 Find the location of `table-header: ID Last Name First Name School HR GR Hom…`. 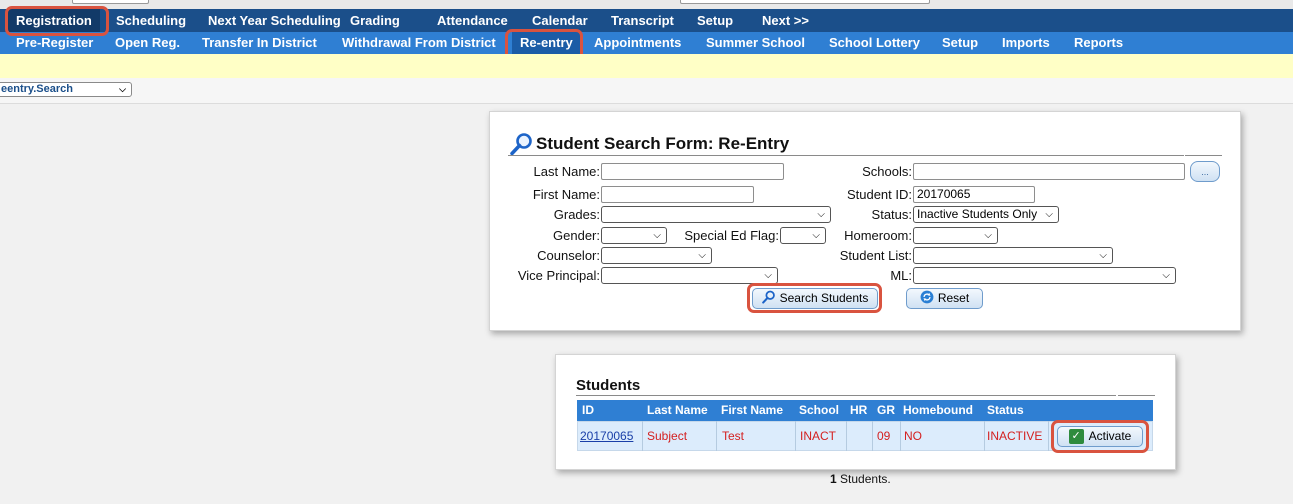

table-header: ID Last Name First Name School HR GR Hom… is located at coordinates (865, 410).